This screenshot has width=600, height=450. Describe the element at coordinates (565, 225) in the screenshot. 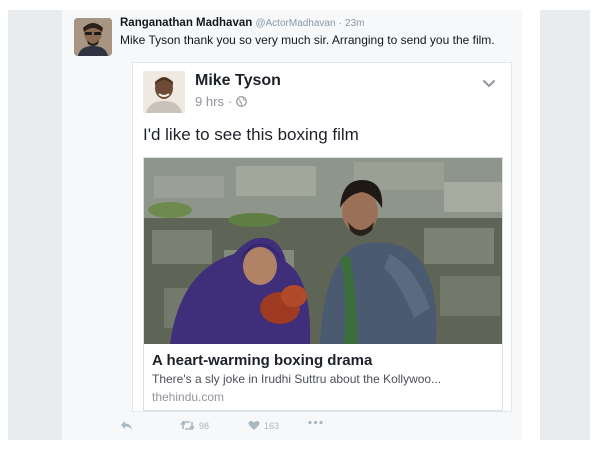

I see `background-column-right` at that location.